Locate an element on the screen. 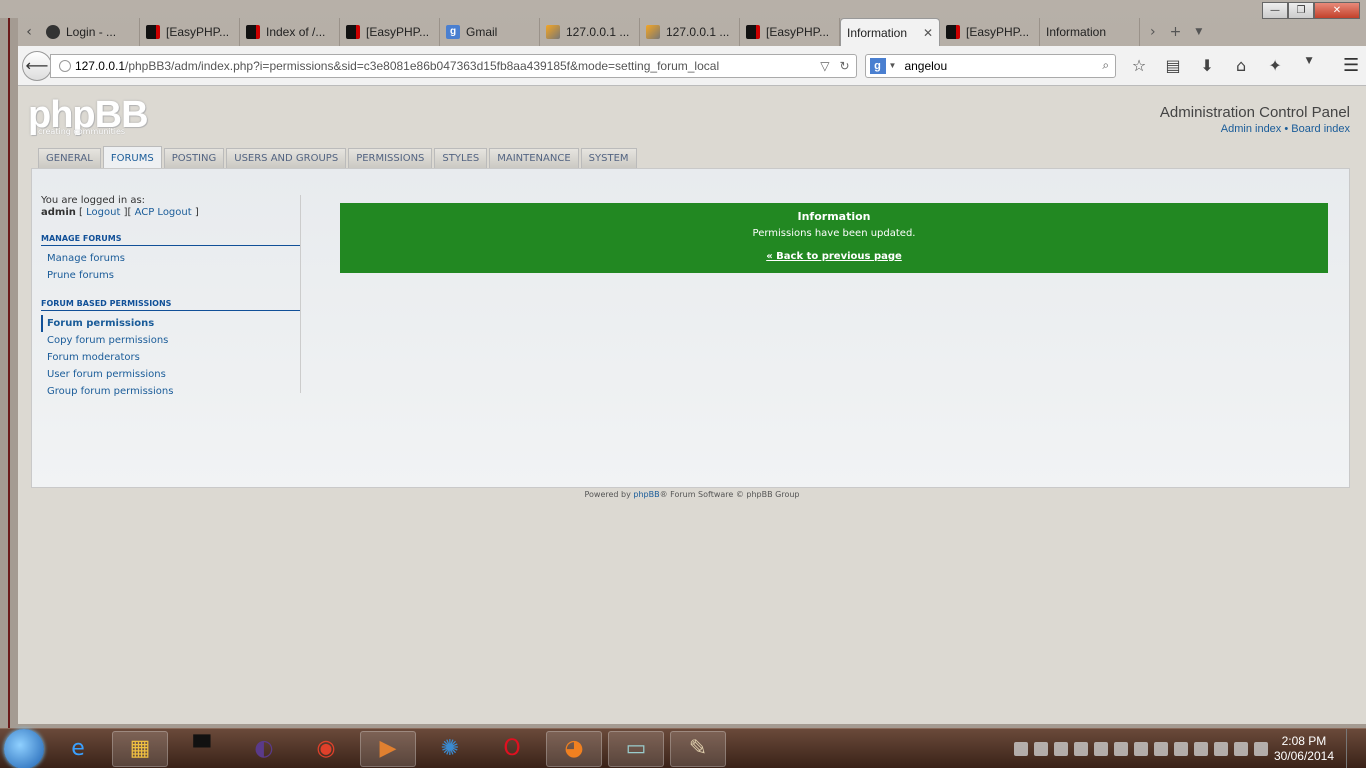  search-icon: ⌕ is located at coordinates (1108, 65).